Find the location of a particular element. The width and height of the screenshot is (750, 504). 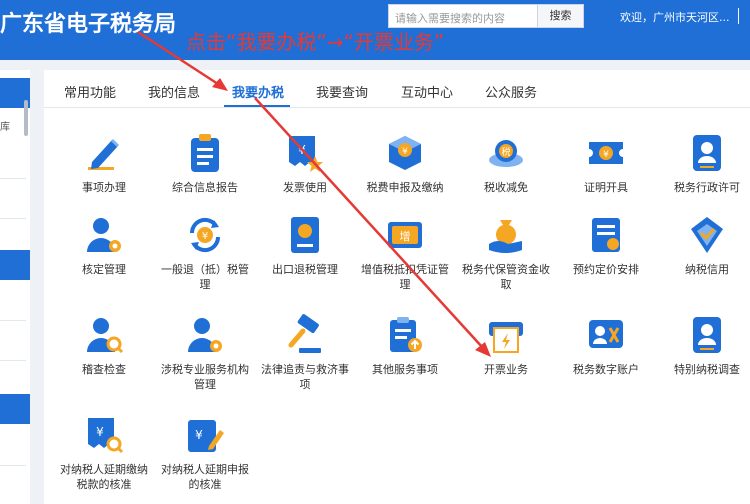

clipboard-upload-icon is located at coordinates (406, 334).